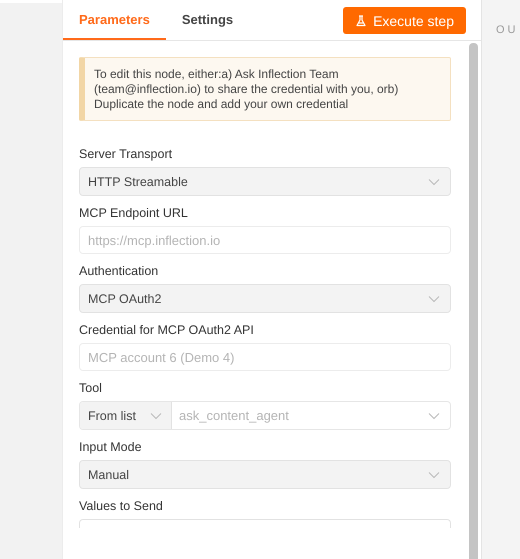 The width and height of the screenshot is (520, 559). What do you see at coordinates (507, 30) in the screenshot?
I see `output-title: OU` at bounding box center [507, 30].